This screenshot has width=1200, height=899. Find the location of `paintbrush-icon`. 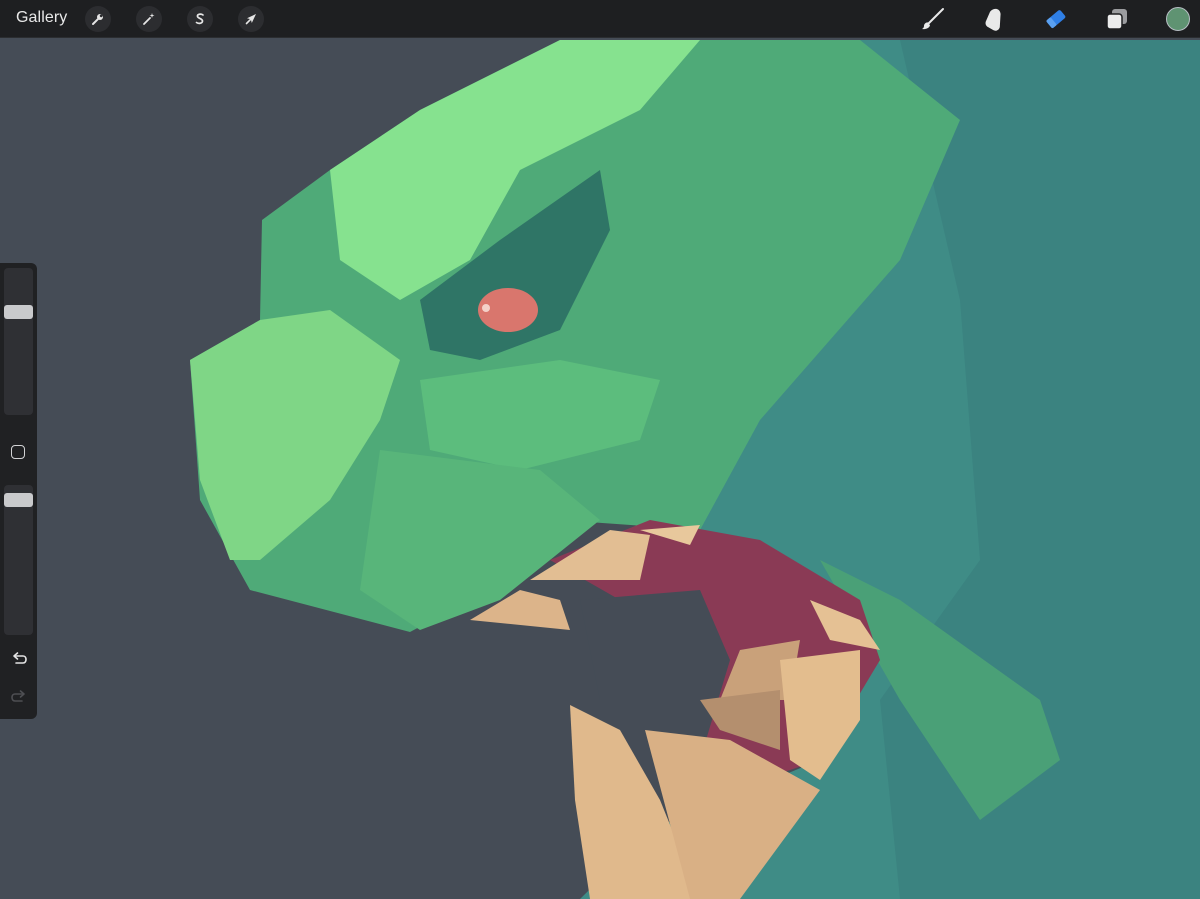

paintbrush-icon is located at coordinates (933, 19).